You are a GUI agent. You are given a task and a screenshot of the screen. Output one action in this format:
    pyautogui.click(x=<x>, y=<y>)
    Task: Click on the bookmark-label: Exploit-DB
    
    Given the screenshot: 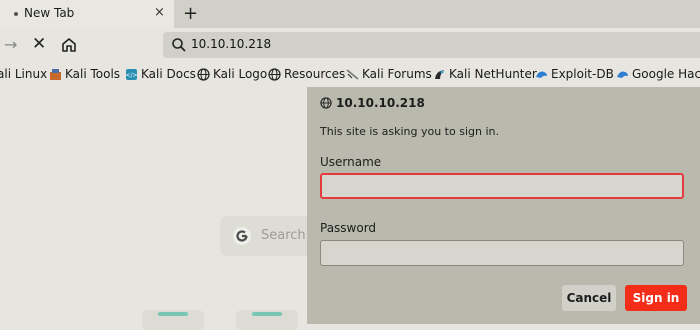 What is the action you would take?
    pyautogui.click(x=582, y=74)
    